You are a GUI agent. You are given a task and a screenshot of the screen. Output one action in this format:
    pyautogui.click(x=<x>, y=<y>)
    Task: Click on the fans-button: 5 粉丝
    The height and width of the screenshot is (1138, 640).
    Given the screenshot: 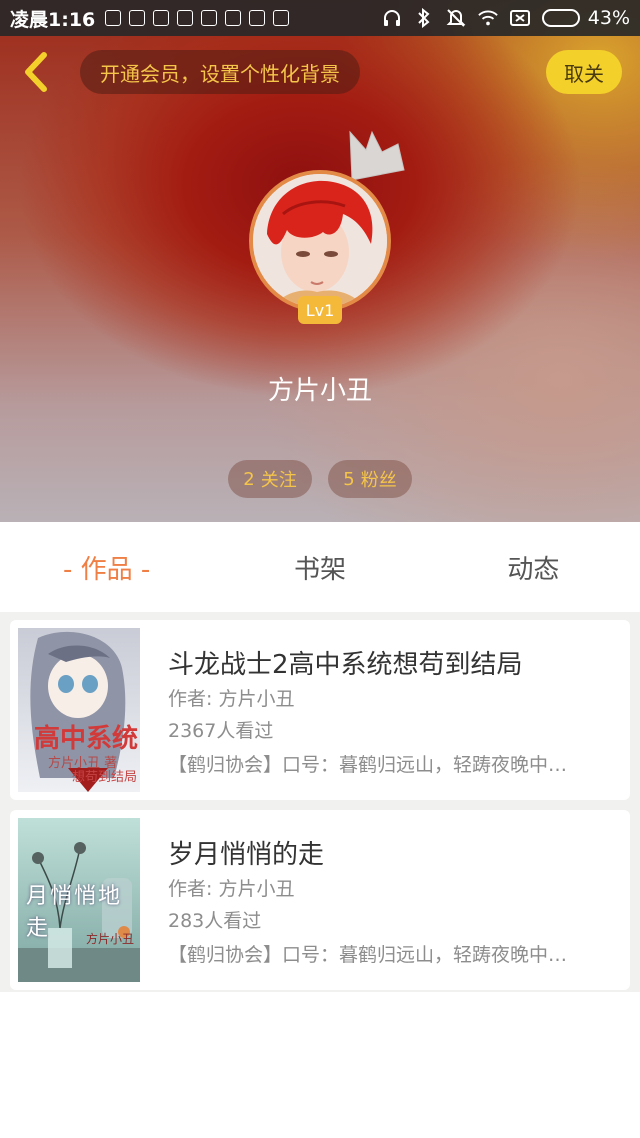 What is the action you would take?
    pyautogui.click(x=370, y=479)
    